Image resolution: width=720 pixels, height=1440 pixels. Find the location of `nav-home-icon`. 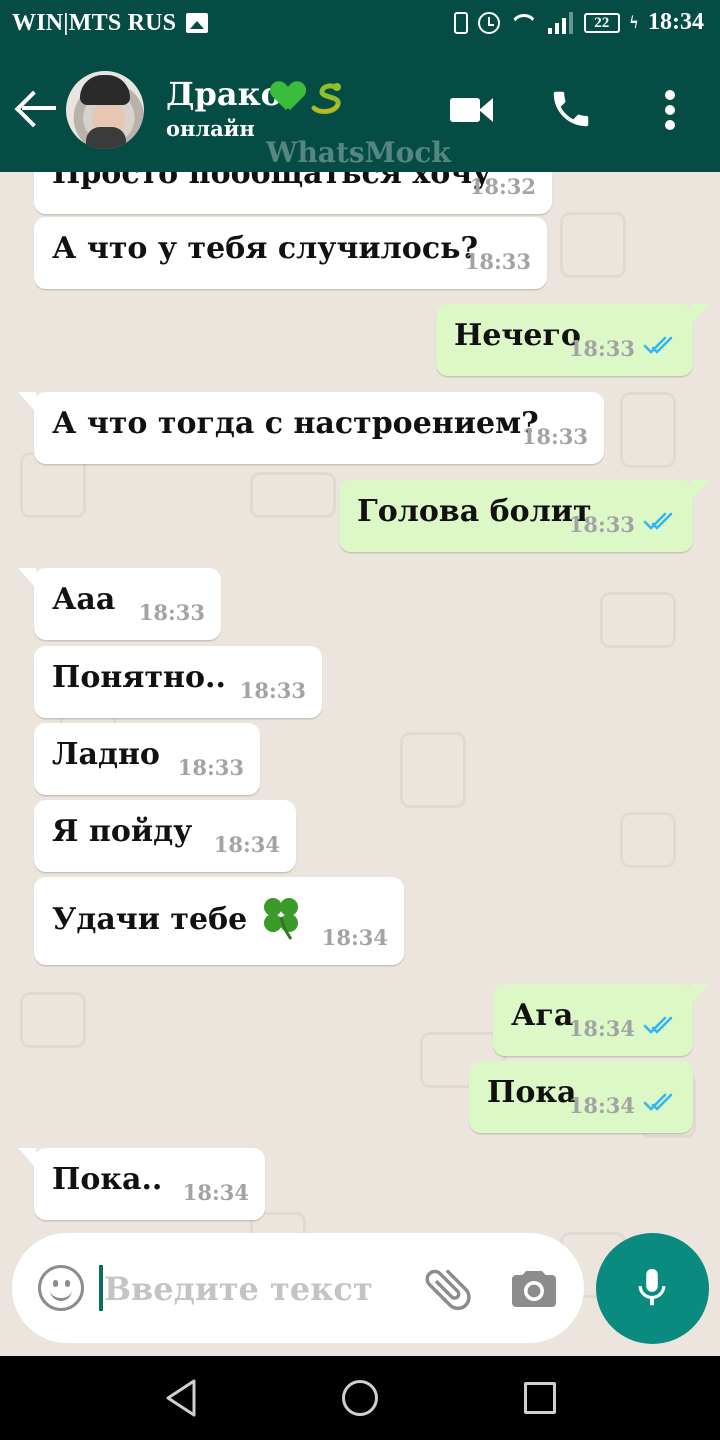

nav-home-icon is located at coordinates (360, 1398).